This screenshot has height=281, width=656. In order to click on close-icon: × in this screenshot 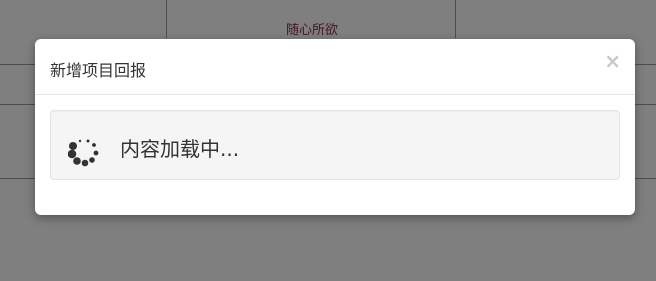, I will do `click(612, 61)`.